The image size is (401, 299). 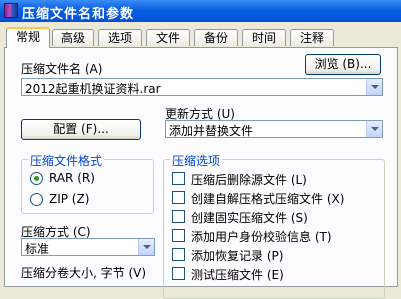 What do you see at coordinates (37, 249) in the screenshot?
I see `compression-method-value: 标准` at bounding box center [37, 249].